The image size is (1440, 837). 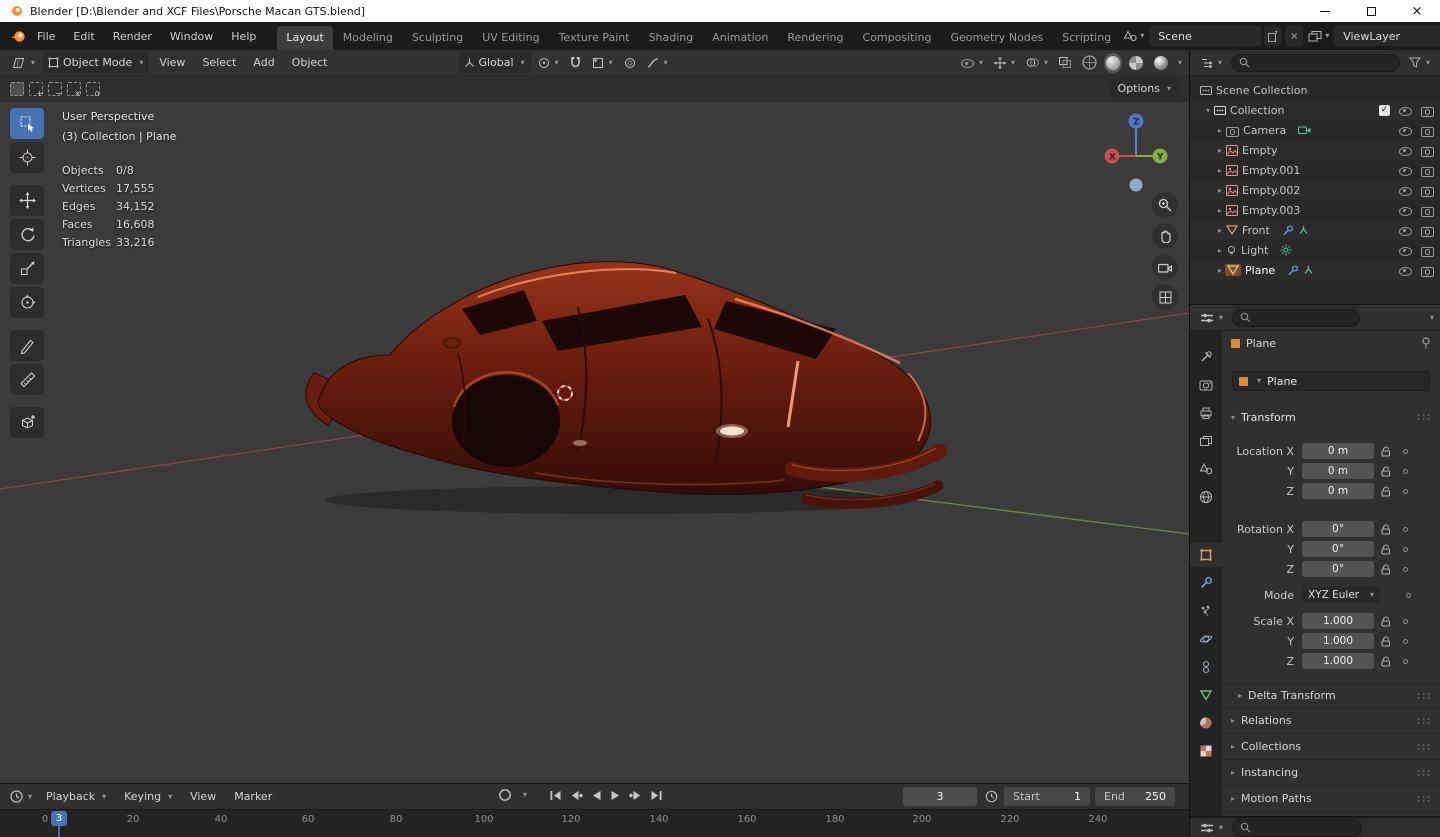 What do you see at coordinates (27, 200) in the screenshot?
I see `move-tool` at bounding box center [27, 200].